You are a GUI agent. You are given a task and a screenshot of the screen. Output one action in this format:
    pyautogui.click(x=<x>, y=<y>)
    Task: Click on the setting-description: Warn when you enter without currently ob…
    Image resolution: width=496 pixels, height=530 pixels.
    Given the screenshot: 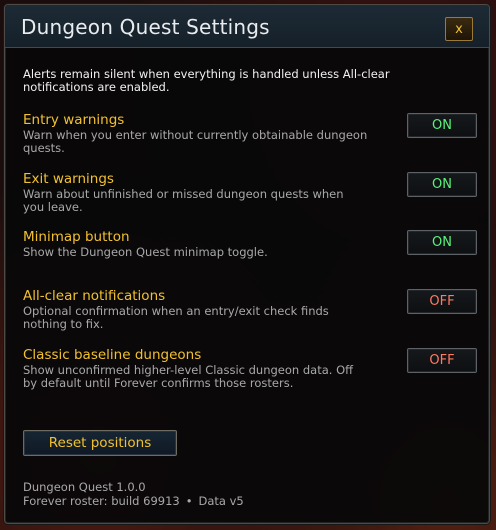 What is the action you would take?
    pyautogui.click(x=195, y=141)
    